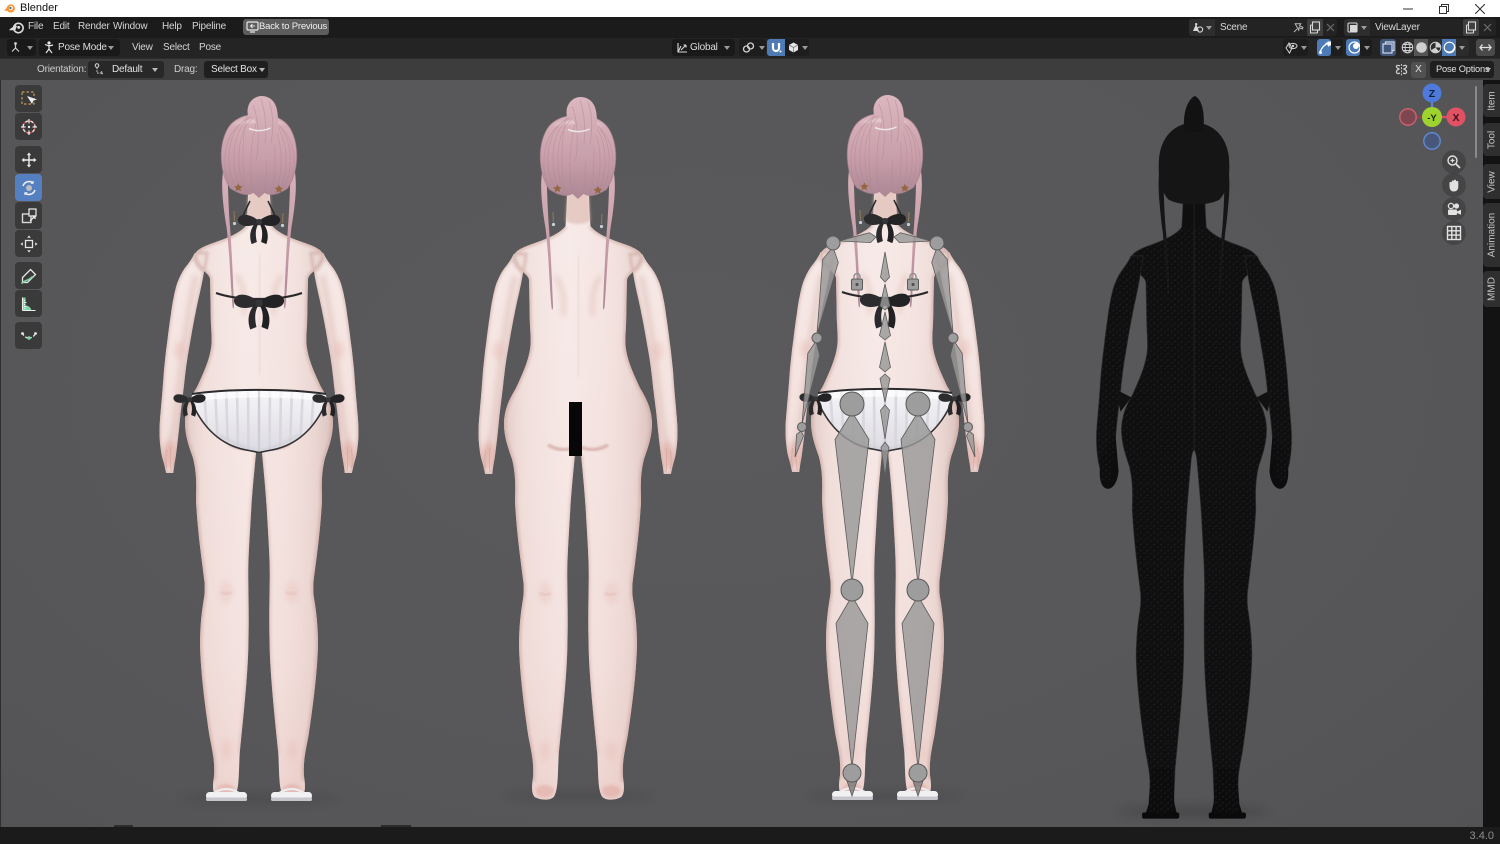  I want to click on svg-text: X, so click(1455, 118).